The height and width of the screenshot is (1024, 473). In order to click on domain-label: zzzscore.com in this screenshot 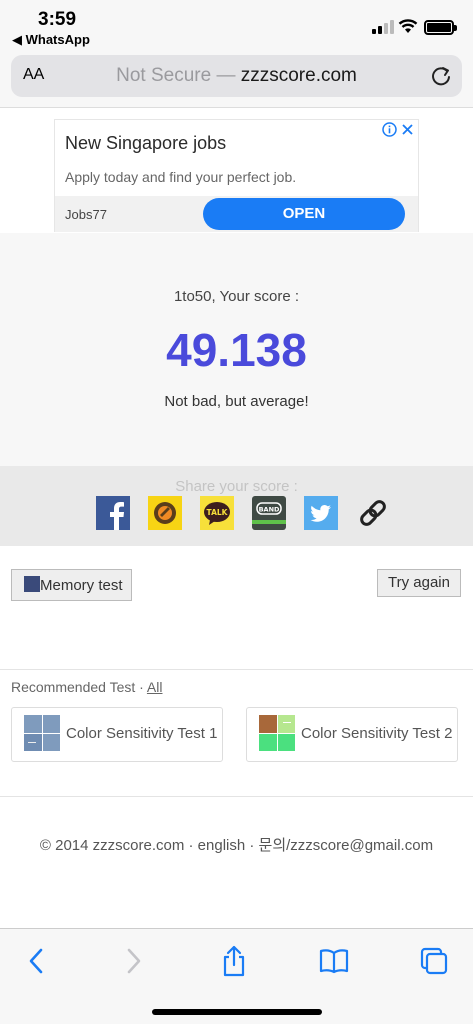, I will do `click(298, 75)`.